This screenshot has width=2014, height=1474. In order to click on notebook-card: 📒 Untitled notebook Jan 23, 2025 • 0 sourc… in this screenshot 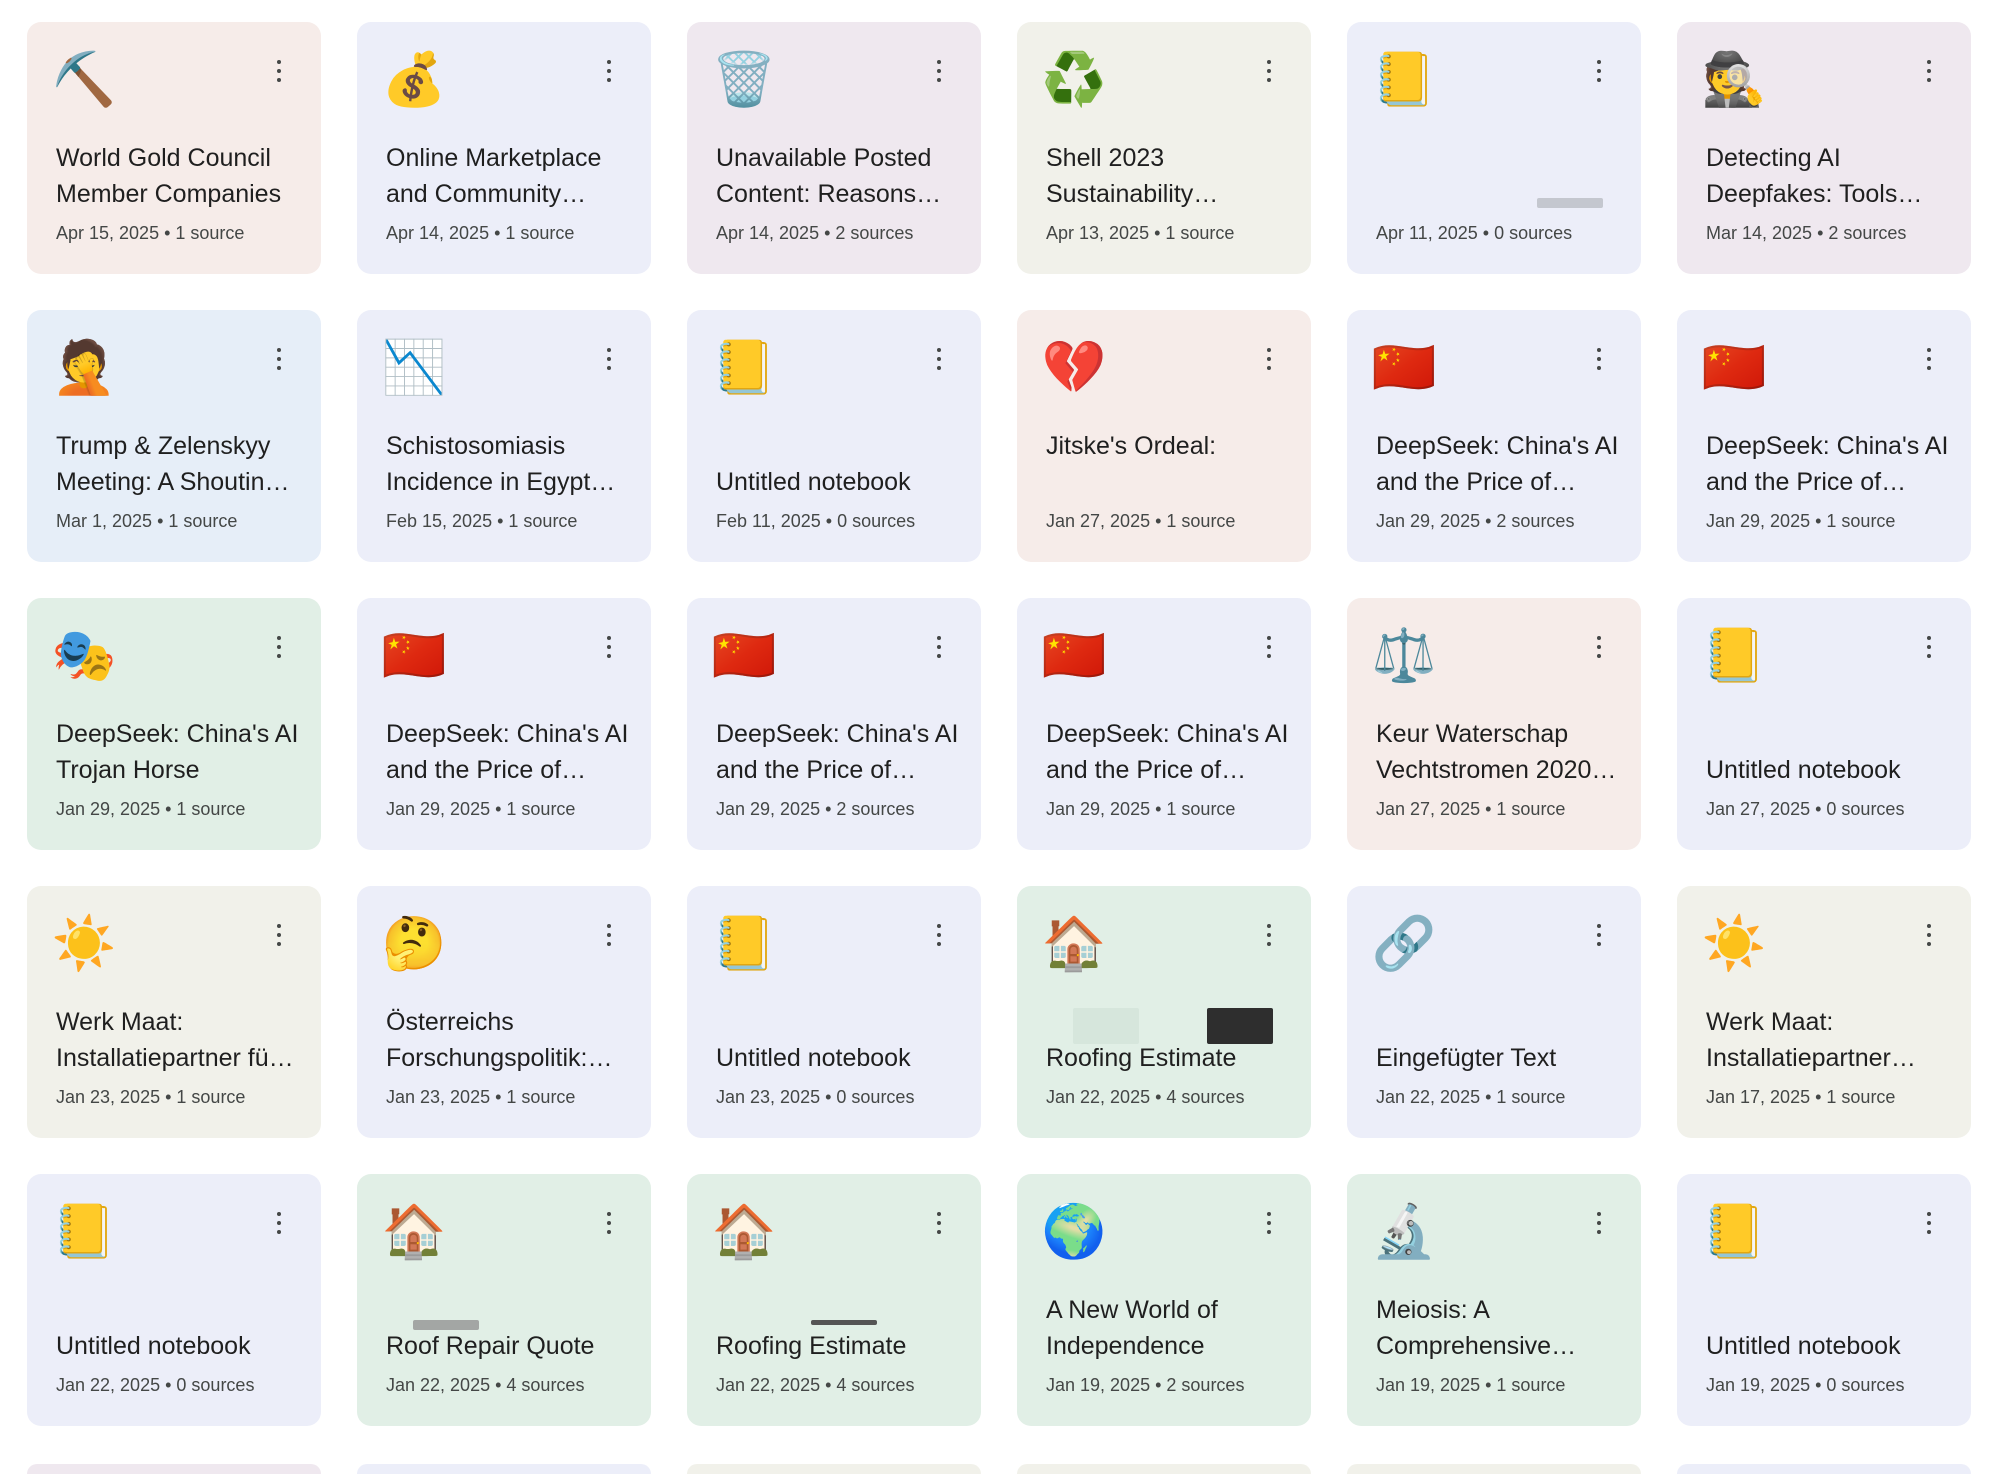, I will do `click(834, 1012)`.